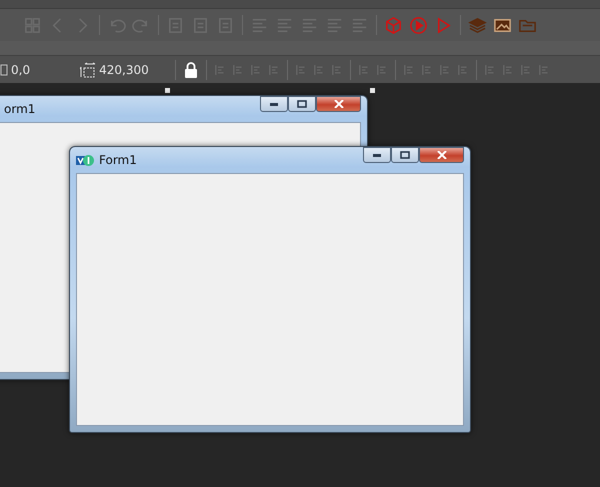  Describe the element at coordinates (20, 69) in the screenshot. I see `position-value: 0,0` at that location.